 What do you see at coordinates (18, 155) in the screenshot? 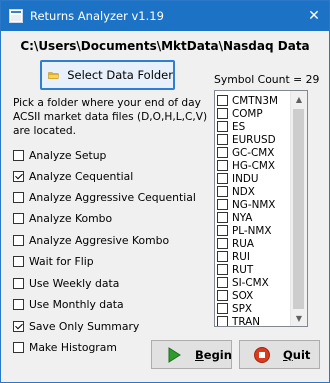
I see `analyze-setup-checkbox` at bounding box center [18, 155].